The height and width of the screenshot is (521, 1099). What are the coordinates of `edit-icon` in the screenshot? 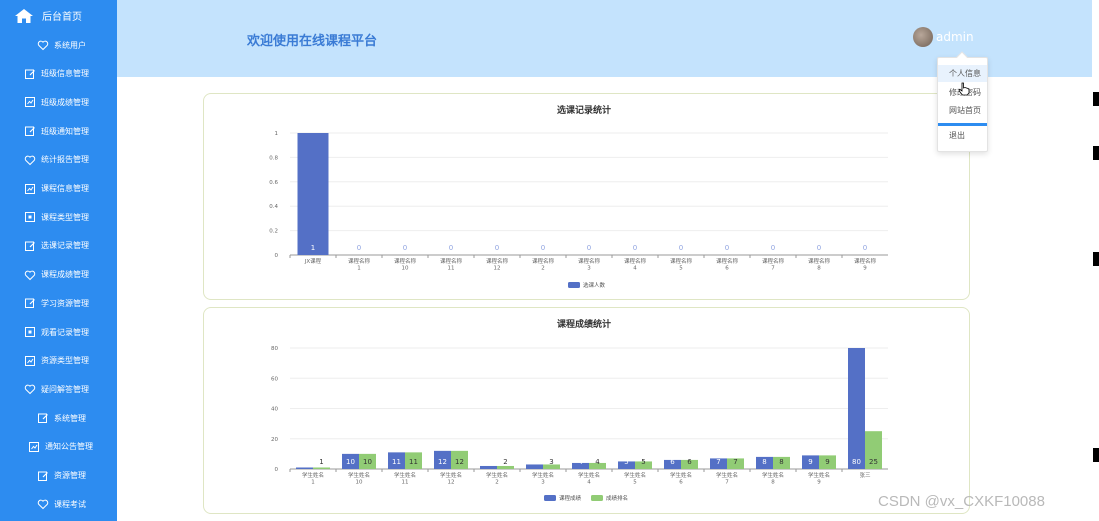 It's located at (43, 476).